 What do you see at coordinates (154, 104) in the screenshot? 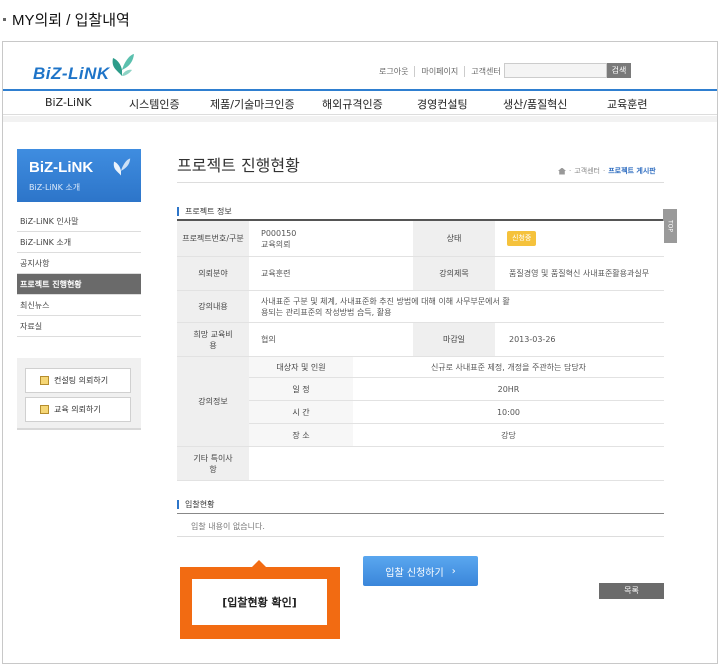
I see `nav-system-cert: 시스템인증` at bounding box center [154, 104].